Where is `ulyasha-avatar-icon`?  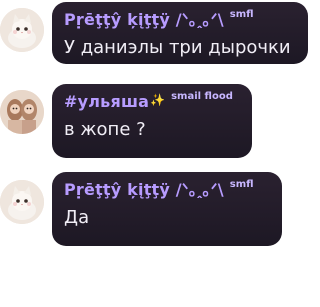 ulyasha-avatar-icon is located at coordinates (22, 112).